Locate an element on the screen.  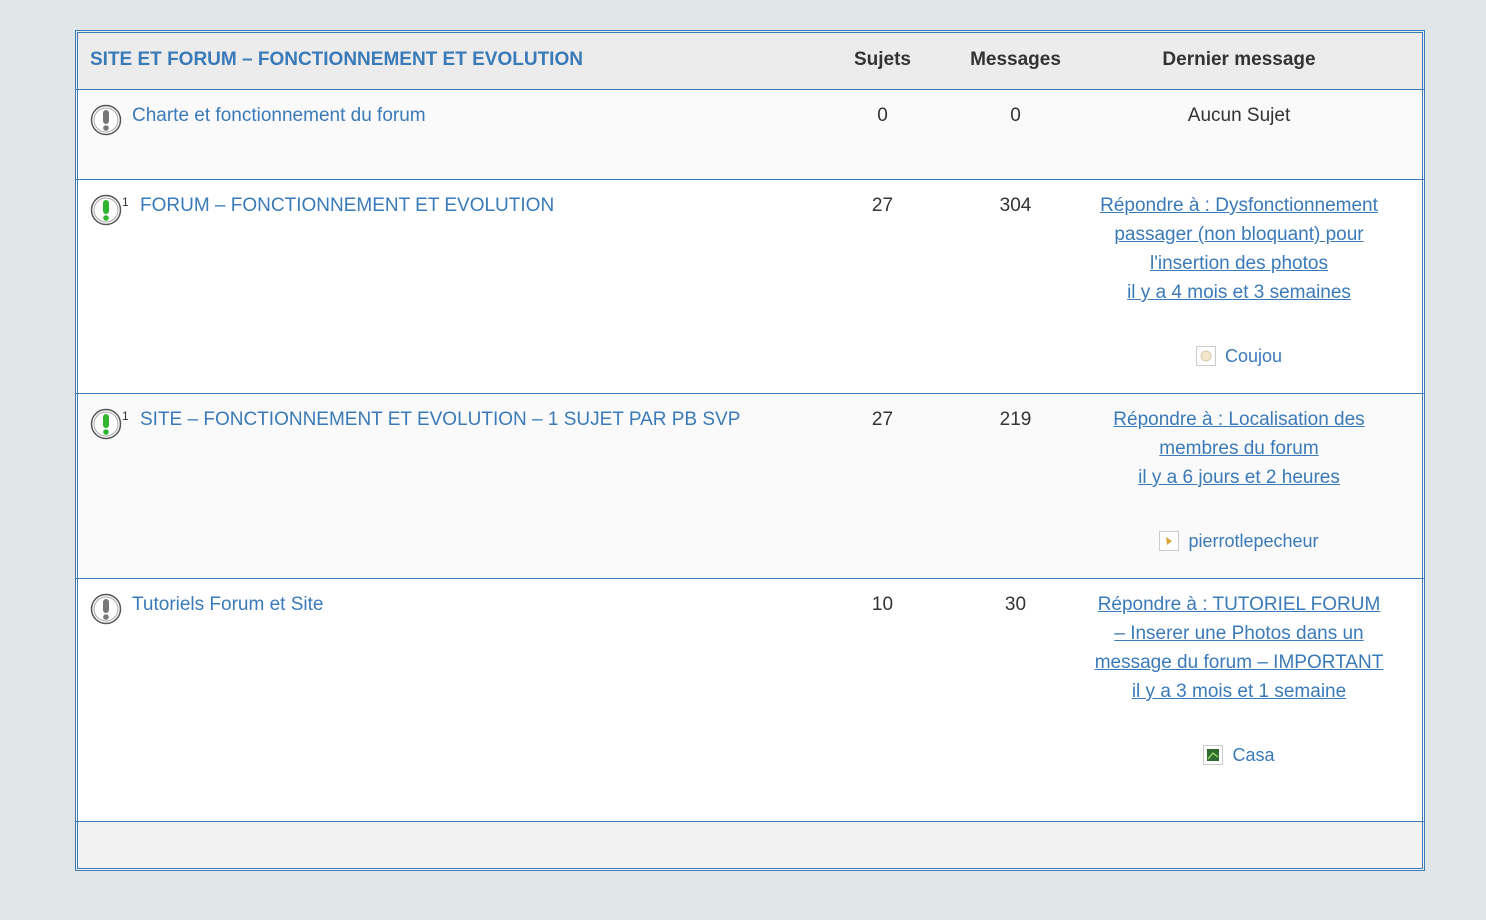
posts-count: 219 is located at coordinates (1015, 419).